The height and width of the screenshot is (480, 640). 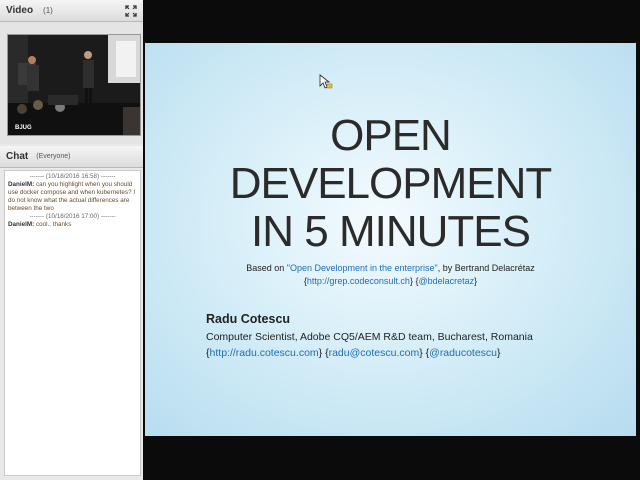 I want to click on slide-title-line-1: OPEN, so click(x=391, y=135).